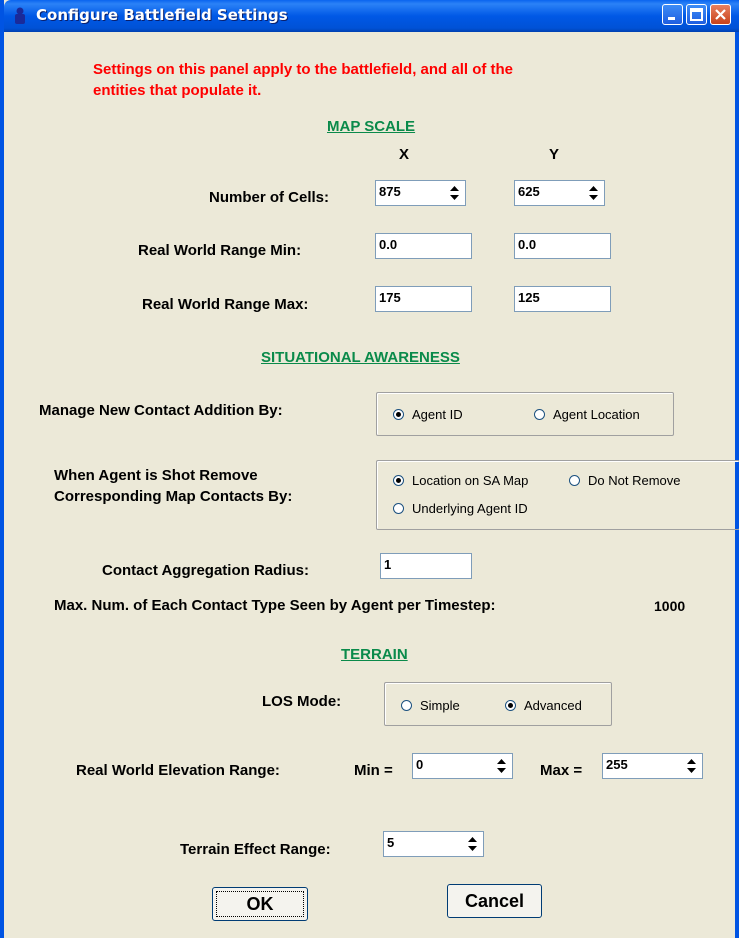 This screenshot has width=739, height=938. Describe the element at coordinates (561, 770) in the screenshot. I see `elevation-max-label: Max =` at that location.